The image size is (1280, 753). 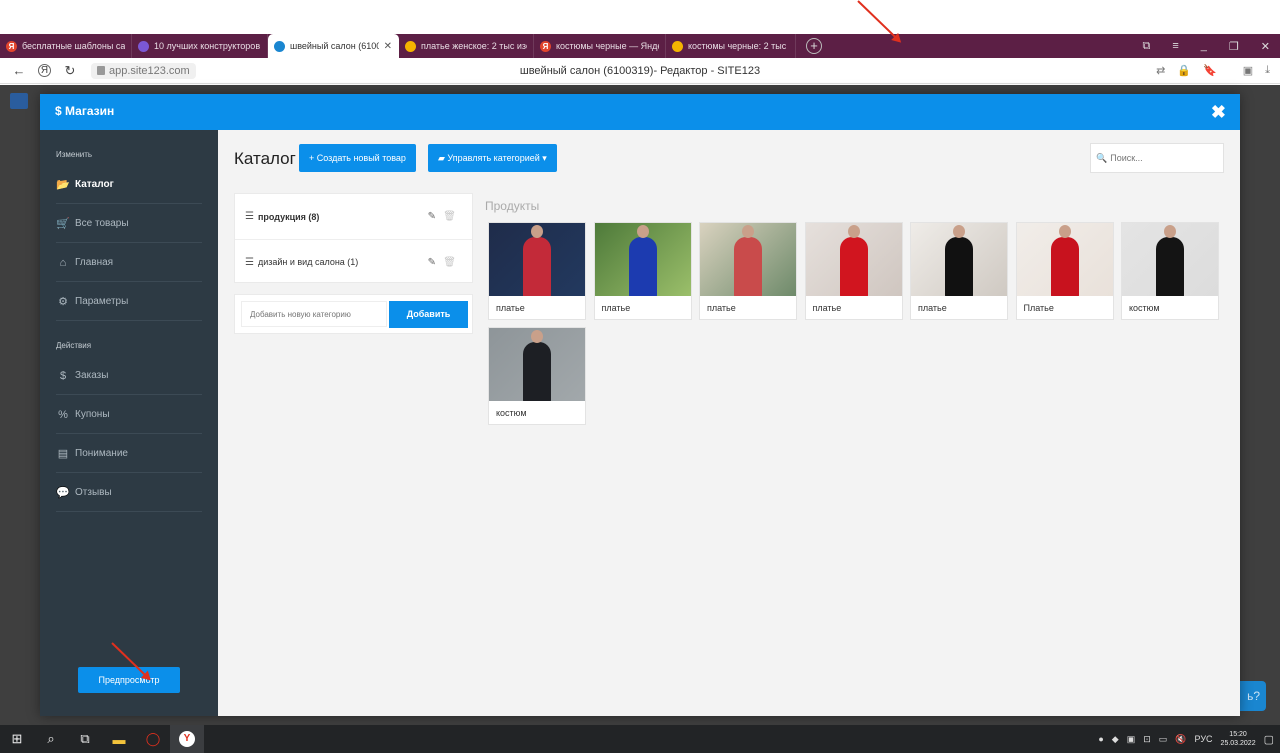 What do you see at coordinates (512, 206) in the screenshot?
I see `products-heading: Продукты` at bounding box center [512, 206].